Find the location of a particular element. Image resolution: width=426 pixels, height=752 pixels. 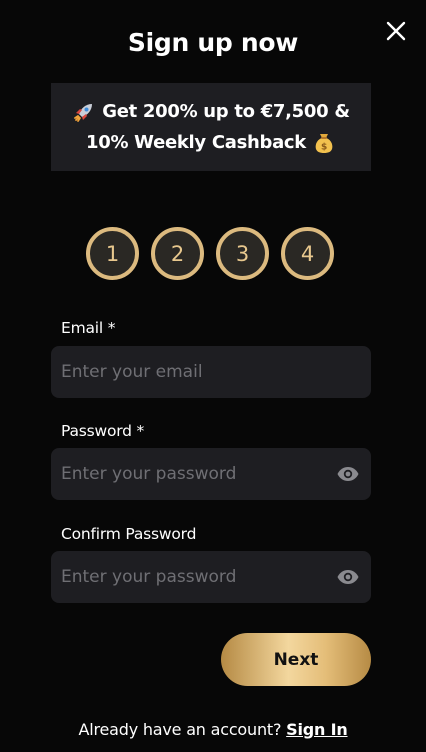

rocket-icon is located at coordinates (83, 112).